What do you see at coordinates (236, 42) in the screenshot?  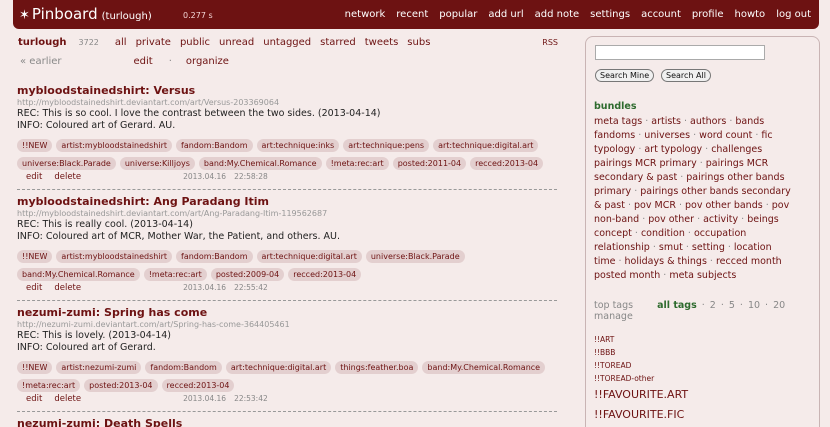 I see `filter-unread: unread` at bounding box center [236, 42].